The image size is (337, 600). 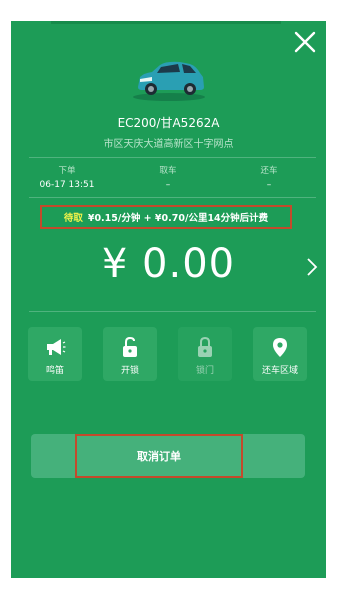 I want to click on pickup-label: 取车, so click(x=168, y=171).